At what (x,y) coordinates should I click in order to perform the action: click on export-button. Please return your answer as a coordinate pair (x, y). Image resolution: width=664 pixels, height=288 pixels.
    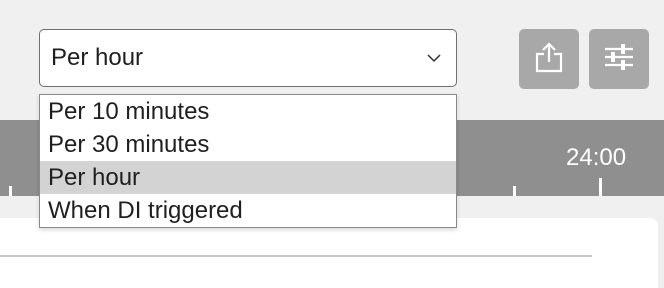
    Looking at the image, I should click on (549, 59).